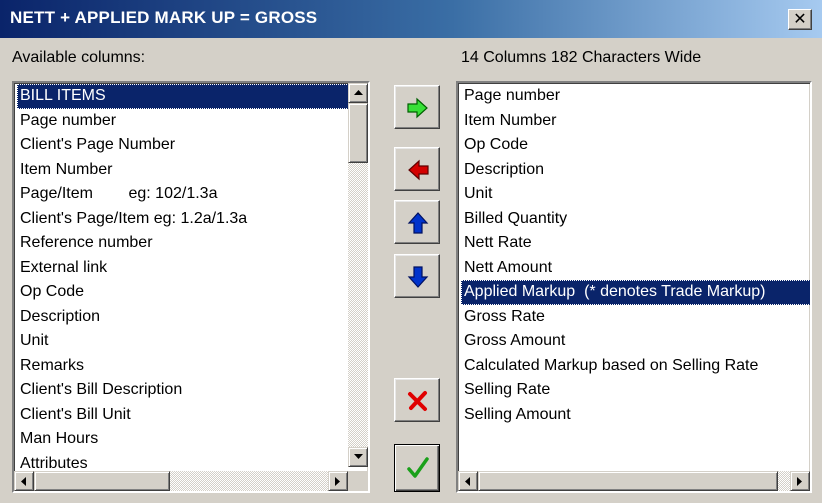  Describe the element at coordinates (192, 170) in the screenshot. I see `available-column-item: Item Number` at that location.